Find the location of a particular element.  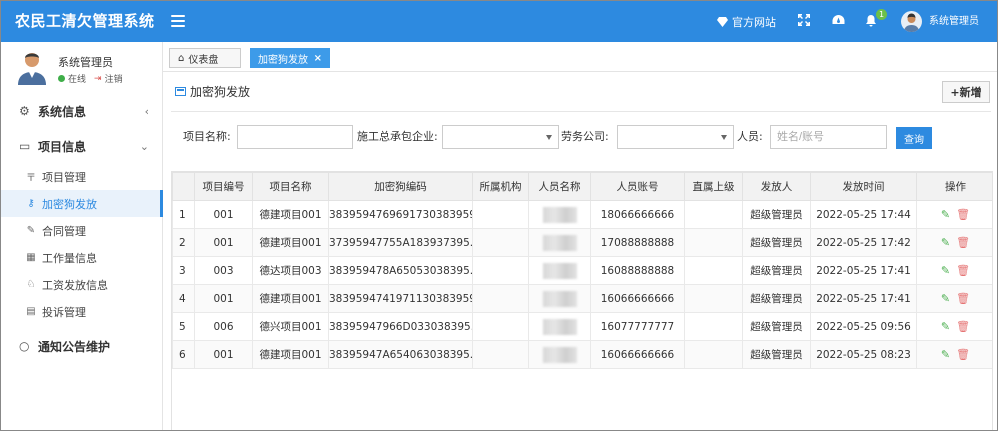

sidebar-item-complaint-management: ▤ 投诉管理 is located at coordinates (82, 311).